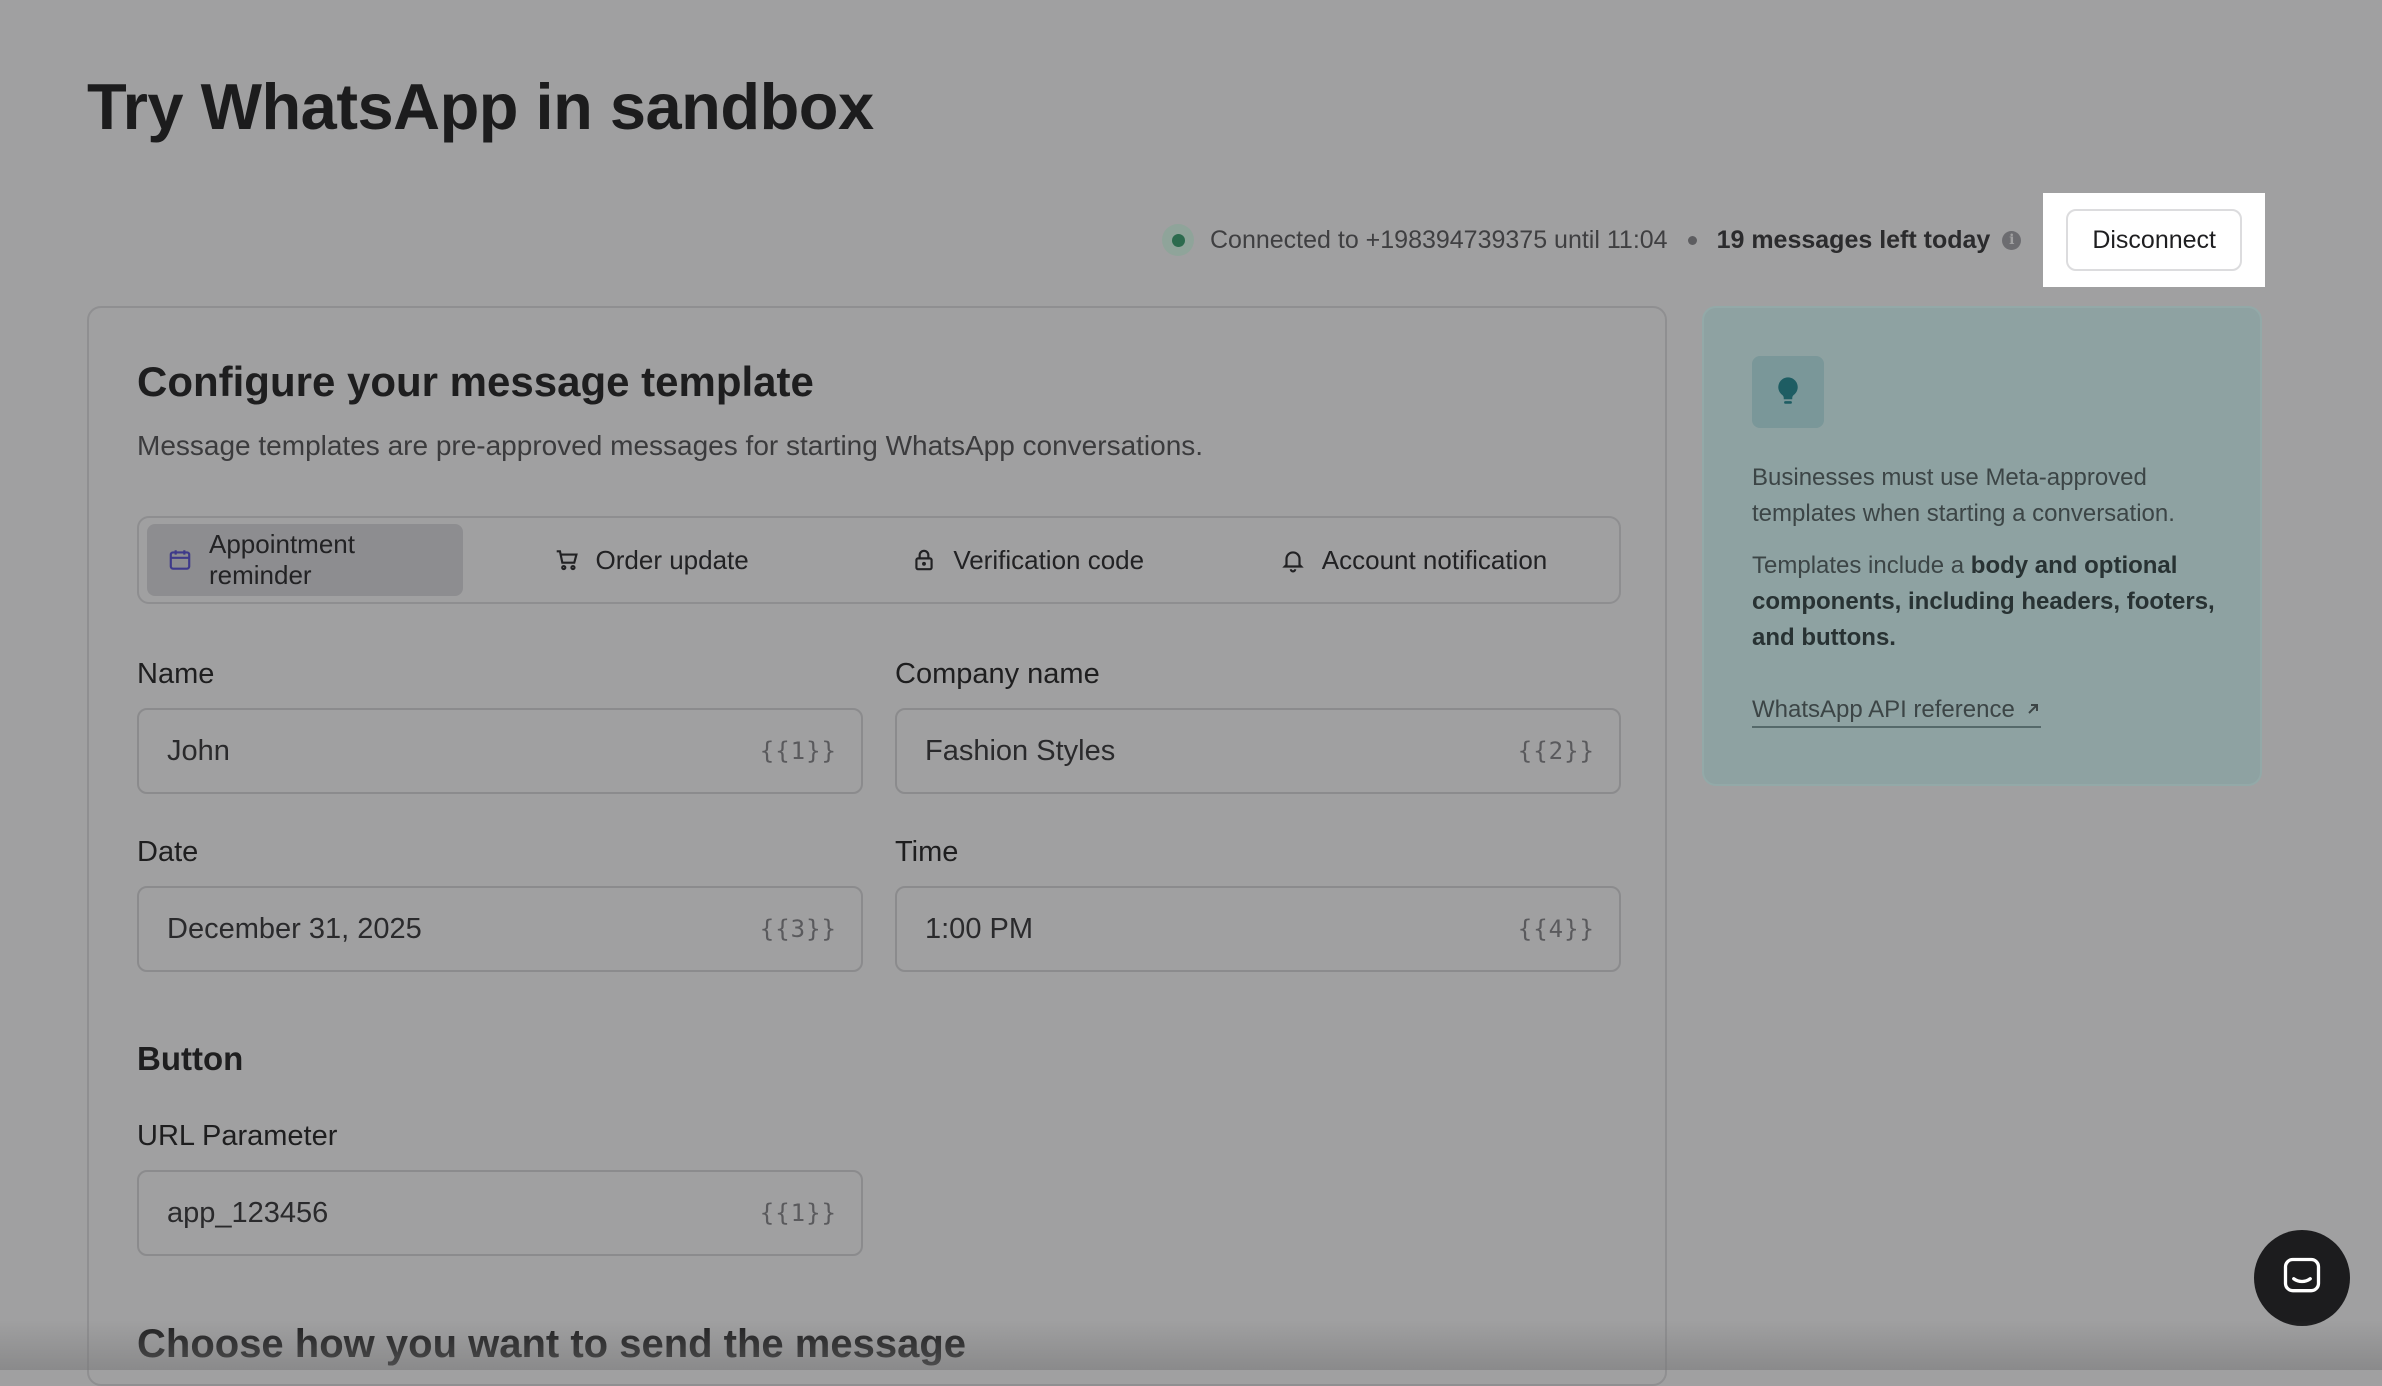 The height and width of the screenshot is (1386, 2382). What do you see at coordinates (198, 750) in the screenshot?
I see `name-value: John` at bounding box center [198, 750].